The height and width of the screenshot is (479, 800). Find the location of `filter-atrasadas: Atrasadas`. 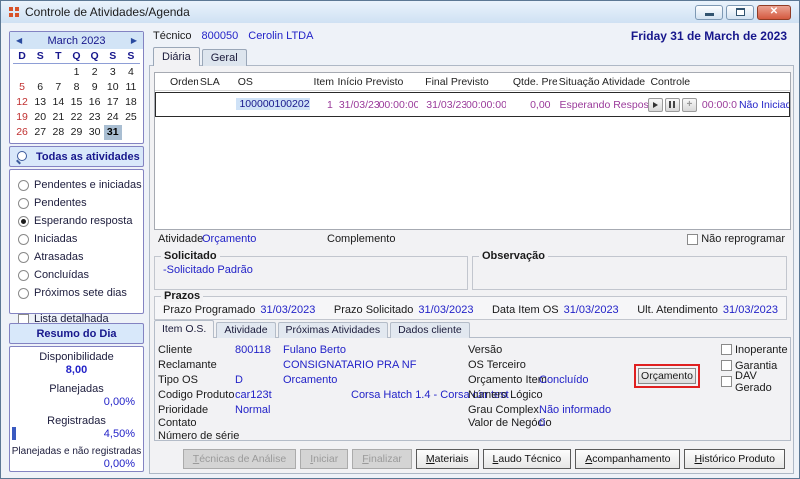

filter-atrasadas: Atrasadas is located at coordinates (80, 257).